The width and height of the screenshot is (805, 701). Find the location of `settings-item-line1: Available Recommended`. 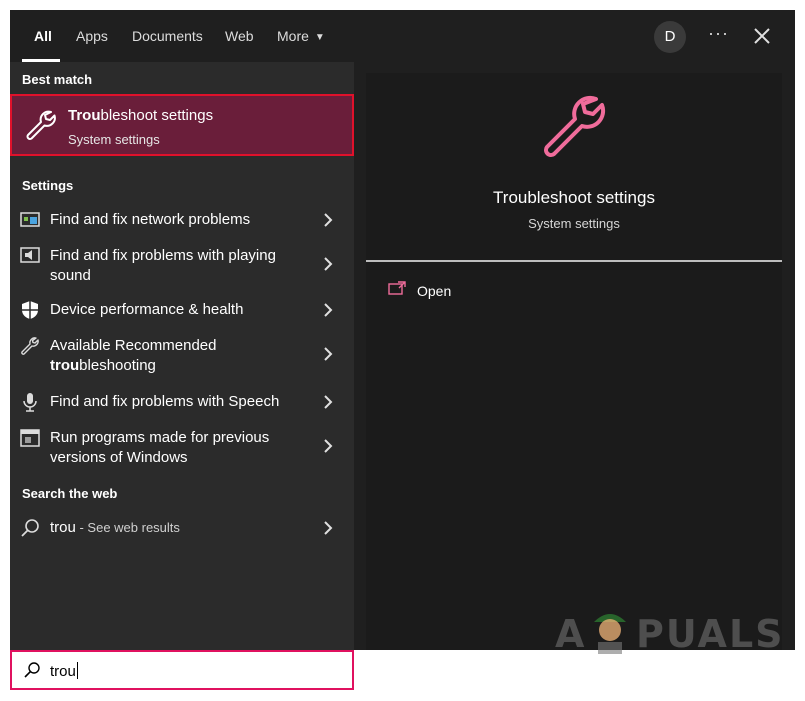

settings-item-line1: Available Recommended is located at coordinates (133, 345).